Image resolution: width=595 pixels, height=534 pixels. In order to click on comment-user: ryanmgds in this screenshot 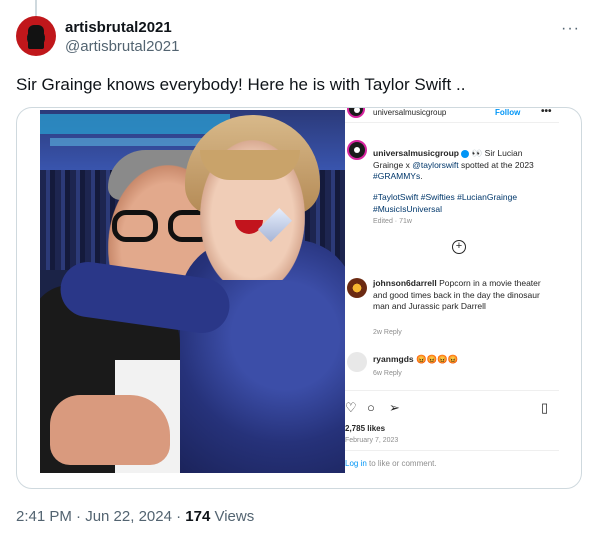, I will do `click(393, 359)`.